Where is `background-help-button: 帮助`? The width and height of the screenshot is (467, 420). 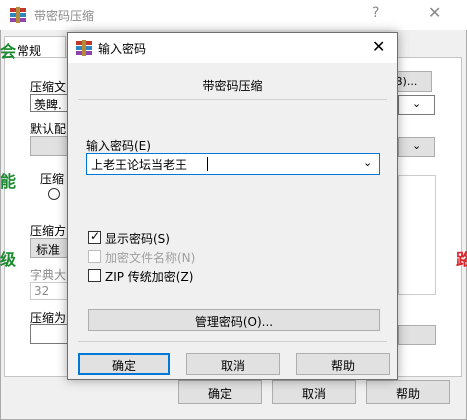
background-help-button: 帮助 is located at coordinates (408, 392).